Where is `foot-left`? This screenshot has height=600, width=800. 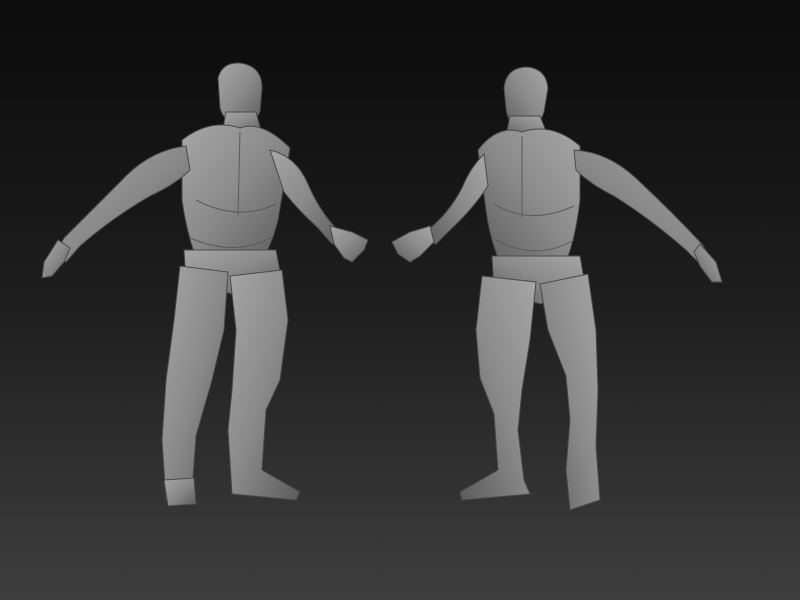
foot-left is located at coordinates (180, 492).